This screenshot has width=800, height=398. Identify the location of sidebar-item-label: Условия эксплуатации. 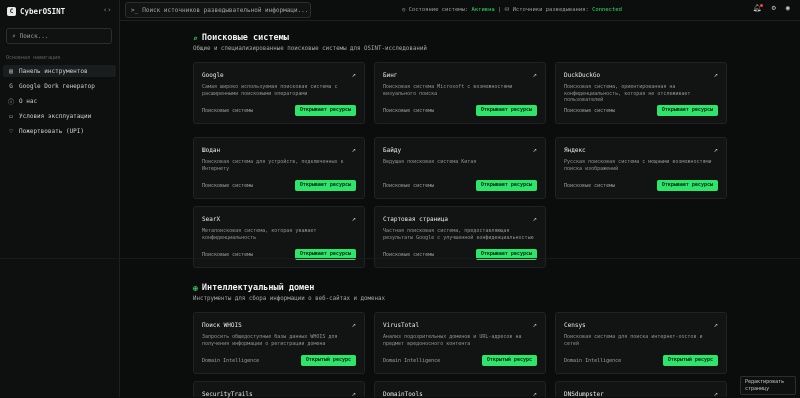
(55, 116).